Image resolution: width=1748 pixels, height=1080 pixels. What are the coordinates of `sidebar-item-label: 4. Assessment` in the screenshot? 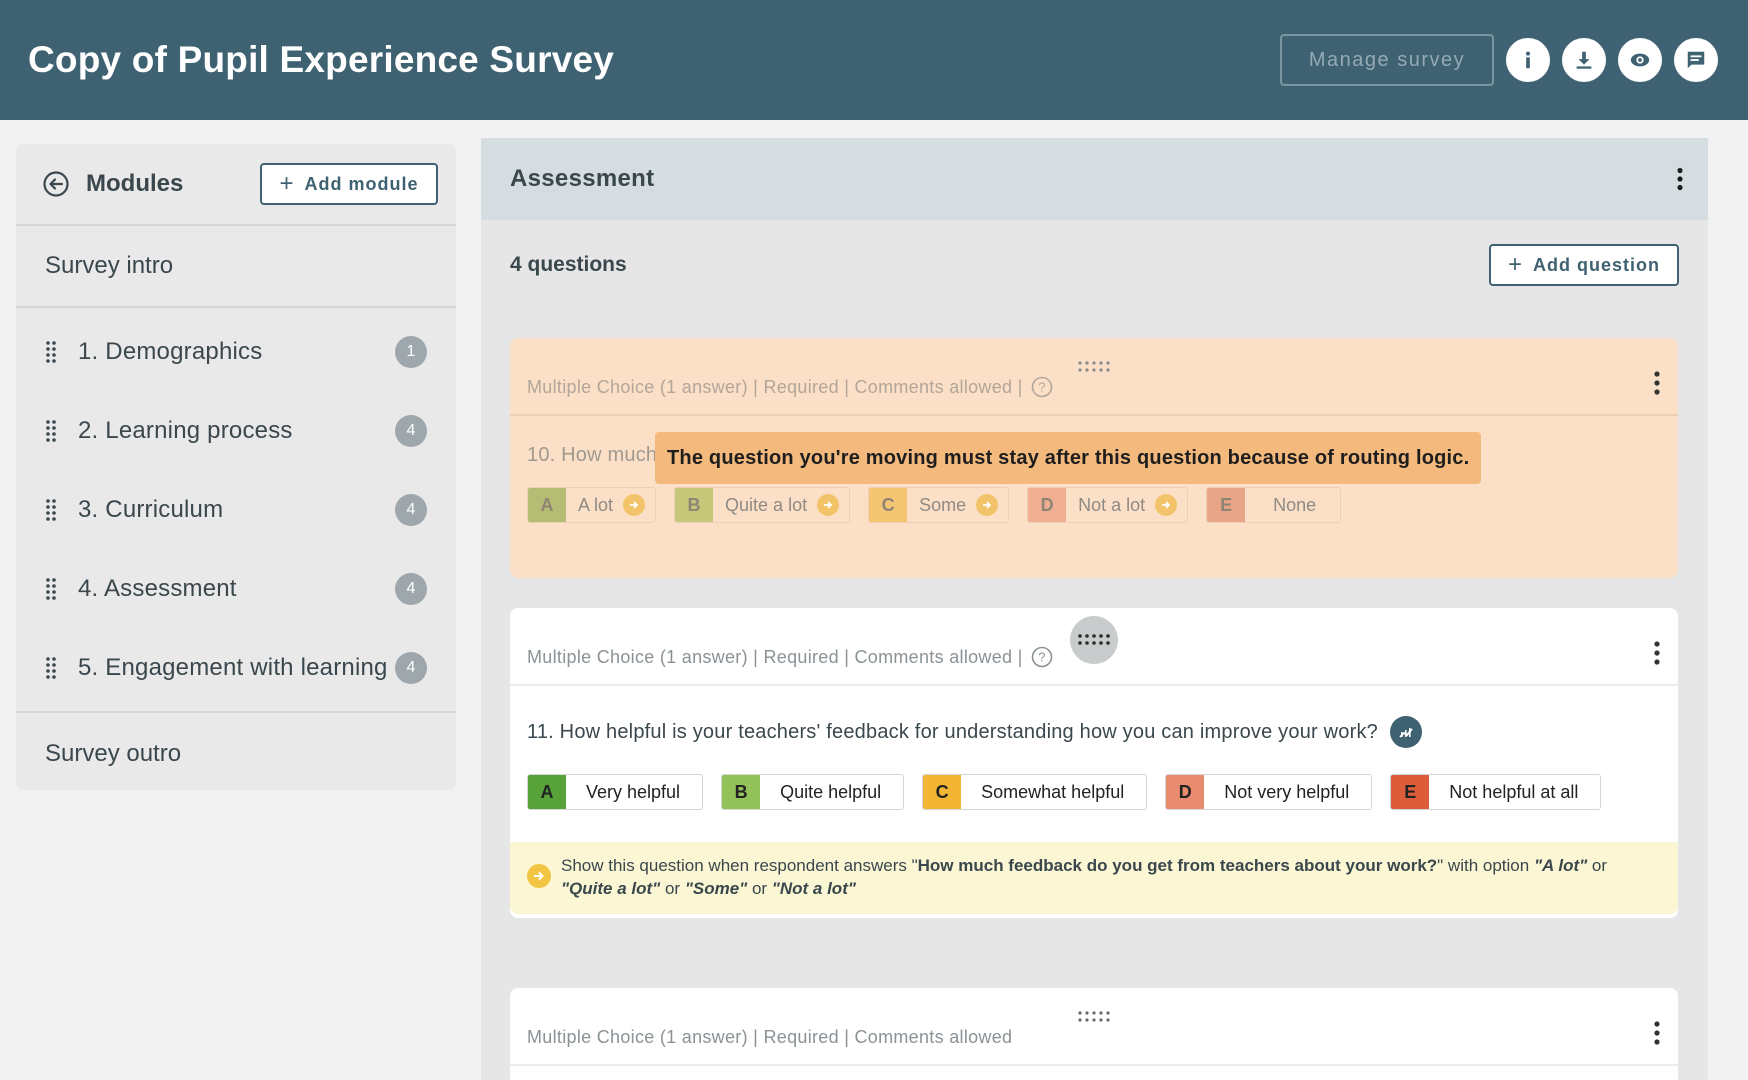 It's located at (157, 588).